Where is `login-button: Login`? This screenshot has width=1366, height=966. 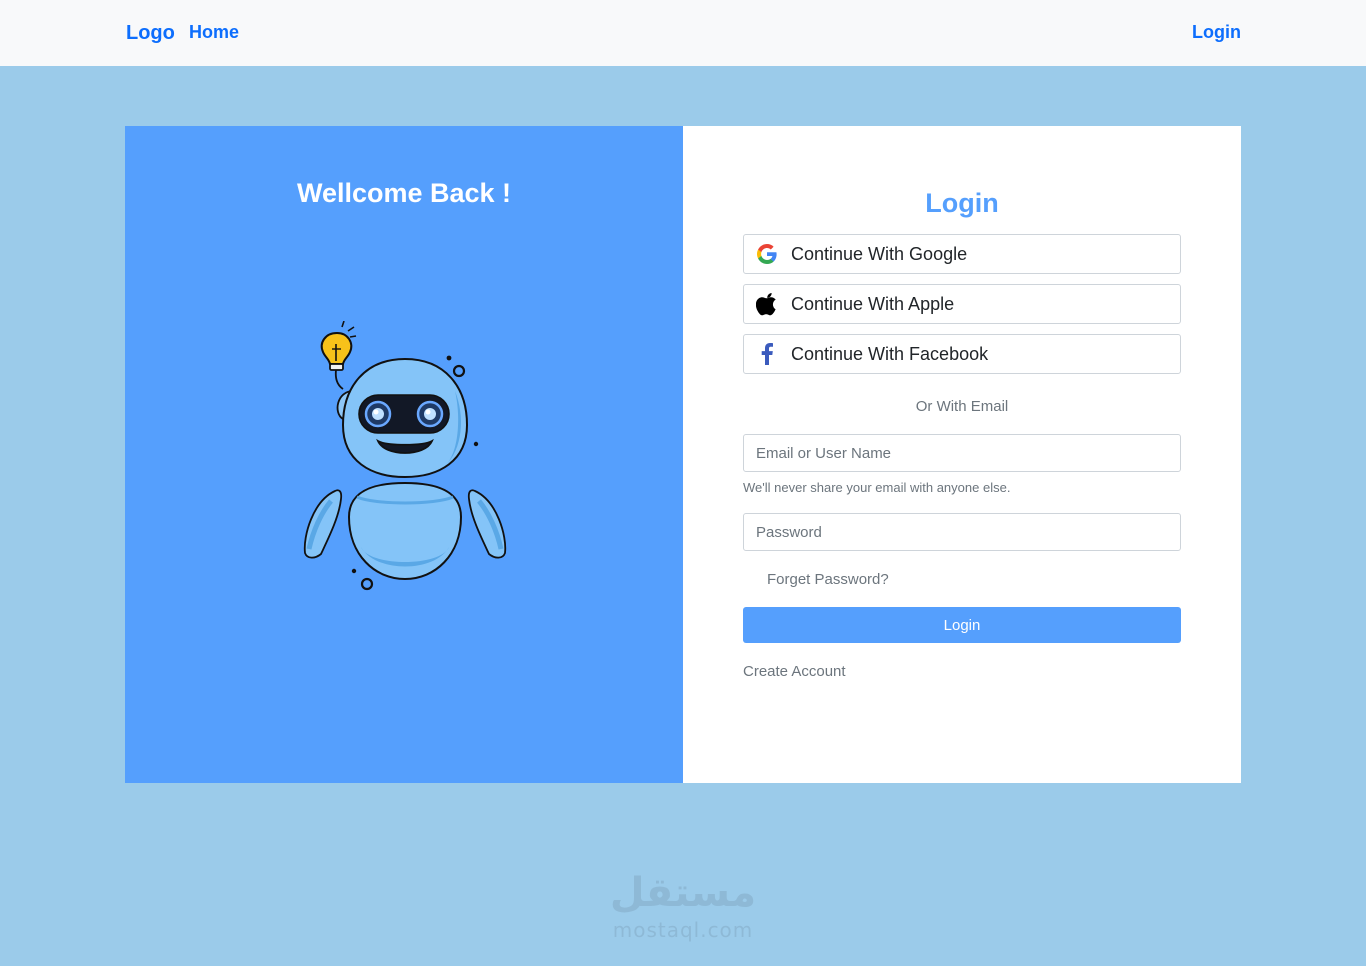
login-button: Login is located at coordinates (962, 625).